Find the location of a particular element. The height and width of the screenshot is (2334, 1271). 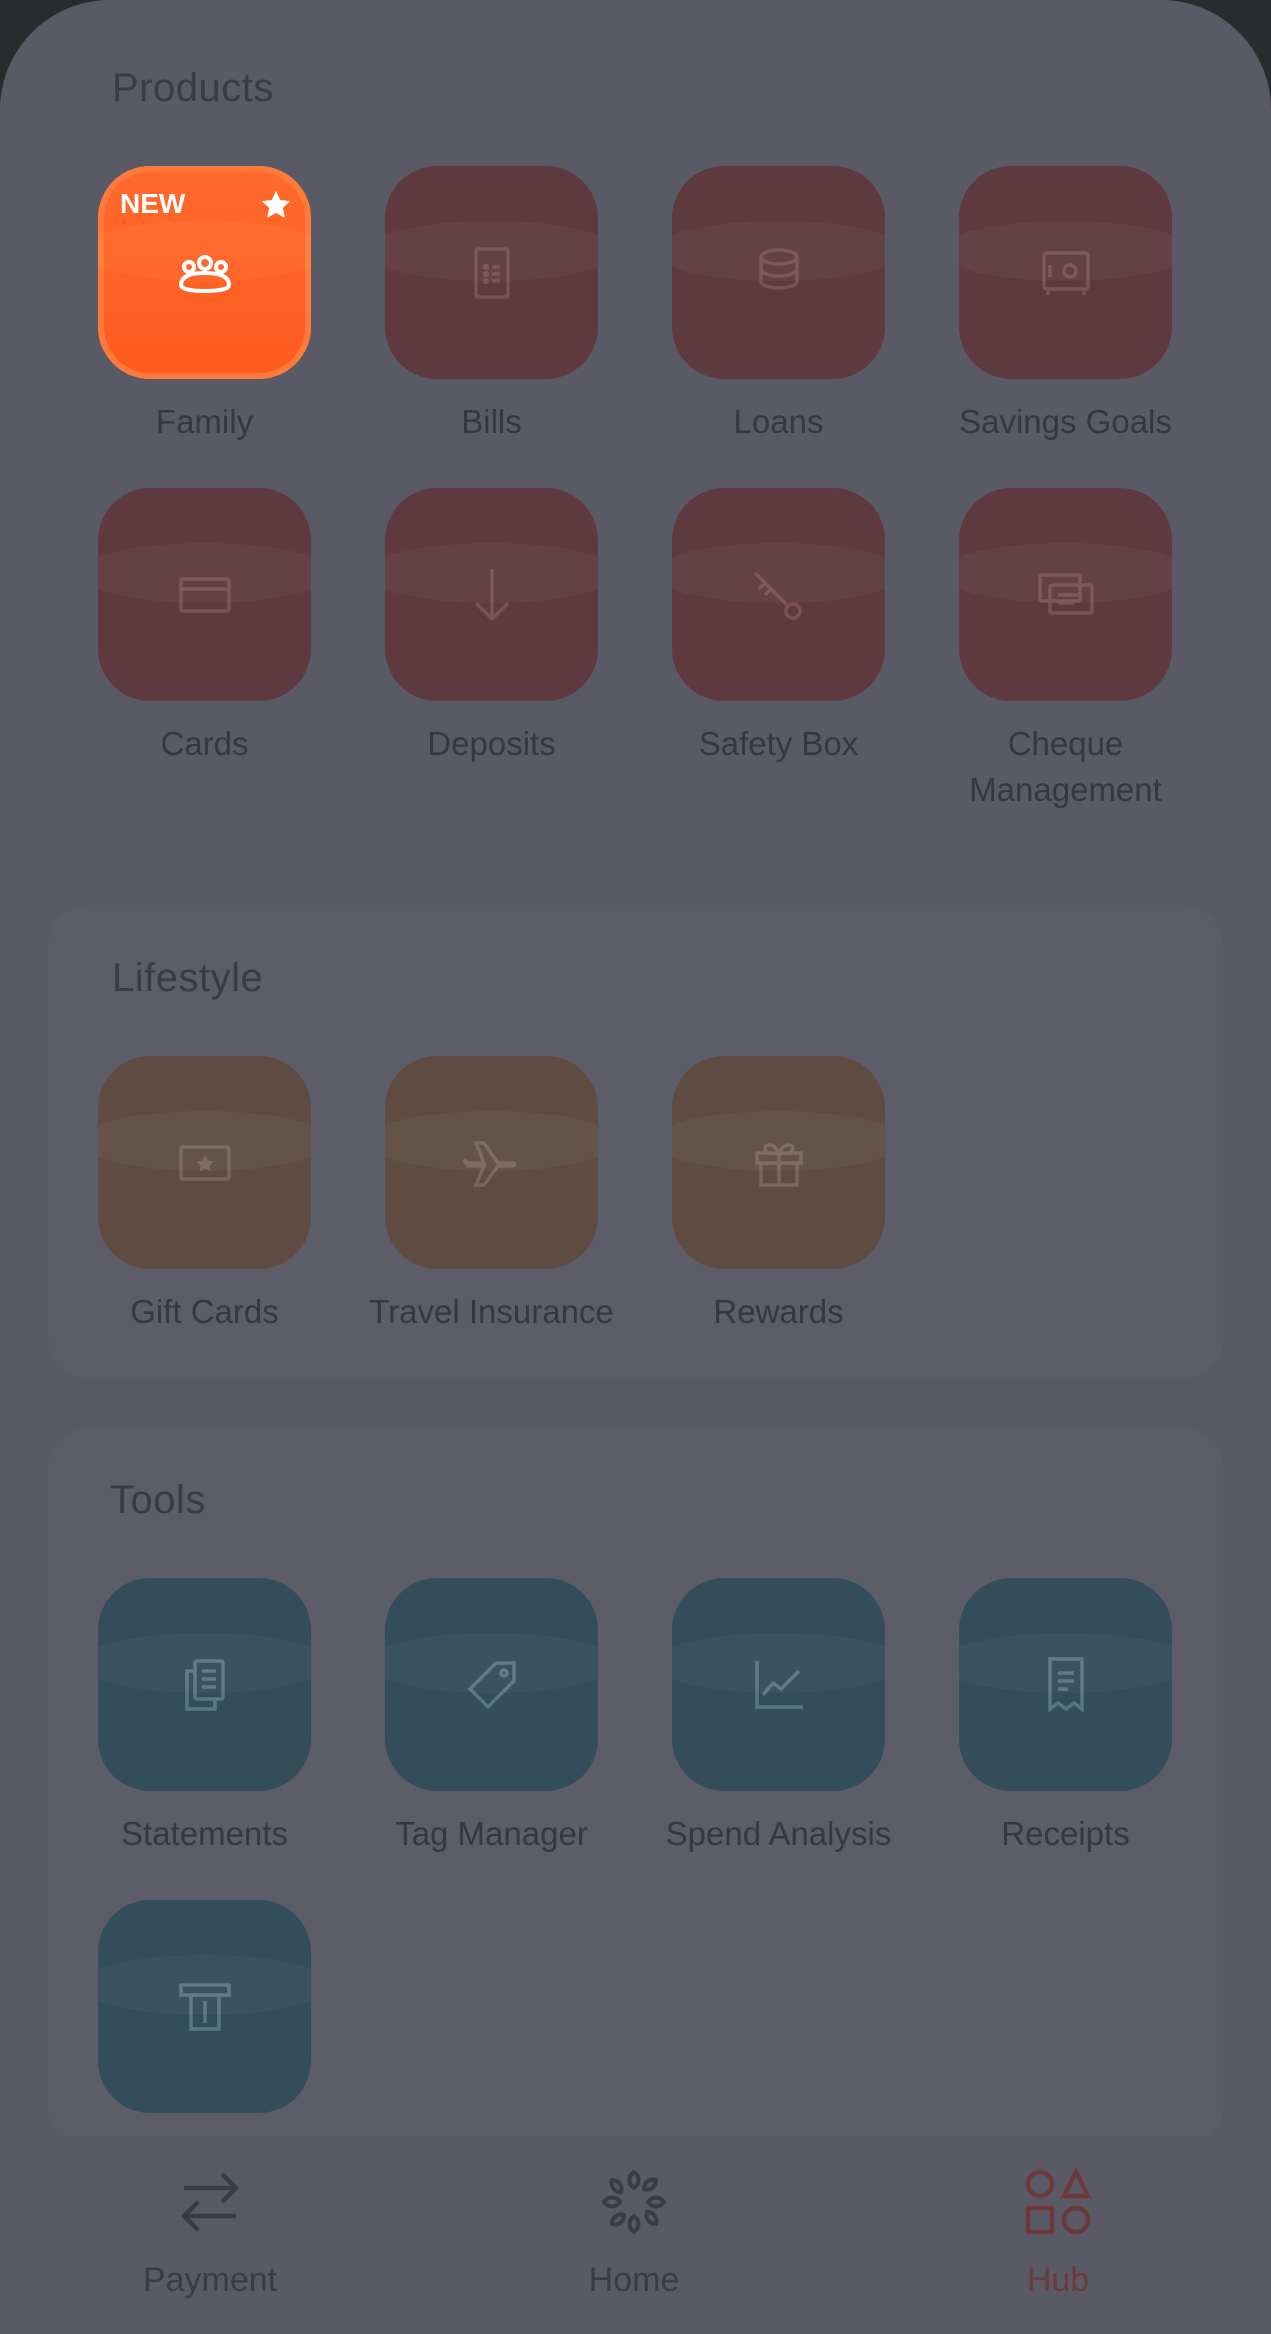

receipt-icon is located at coordinates (1065, 1684).